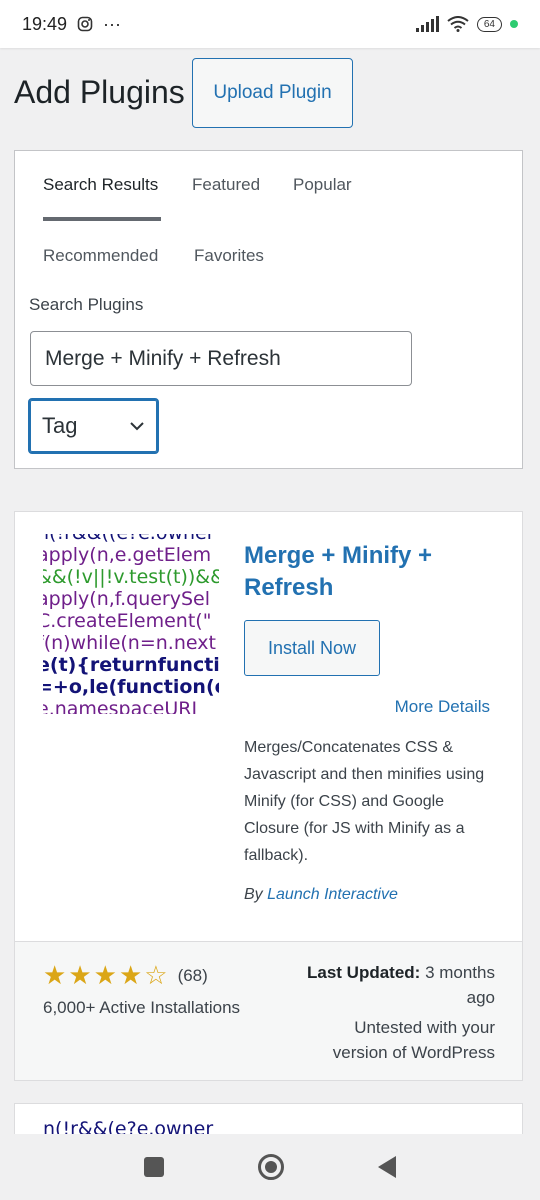 The height and width of the screenshot is (1200, 540). What do you see at coordinates (385, 985) in the screenshot?
I see `last-updated: Last Updated: 3 months ago` at bounding box center [385, 985].